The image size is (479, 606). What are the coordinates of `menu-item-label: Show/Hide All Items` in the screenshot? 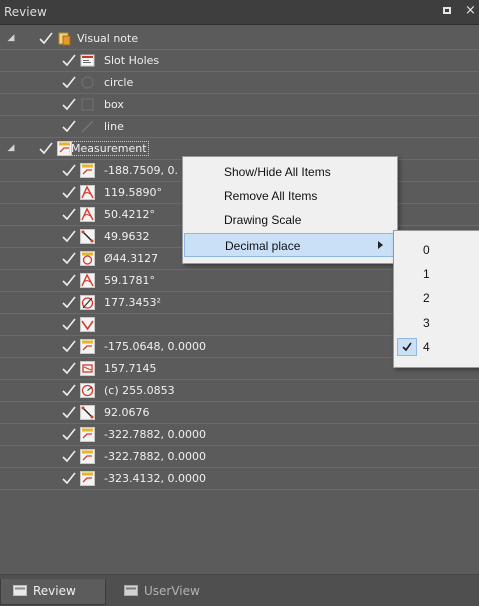 It's located at (277, 172).